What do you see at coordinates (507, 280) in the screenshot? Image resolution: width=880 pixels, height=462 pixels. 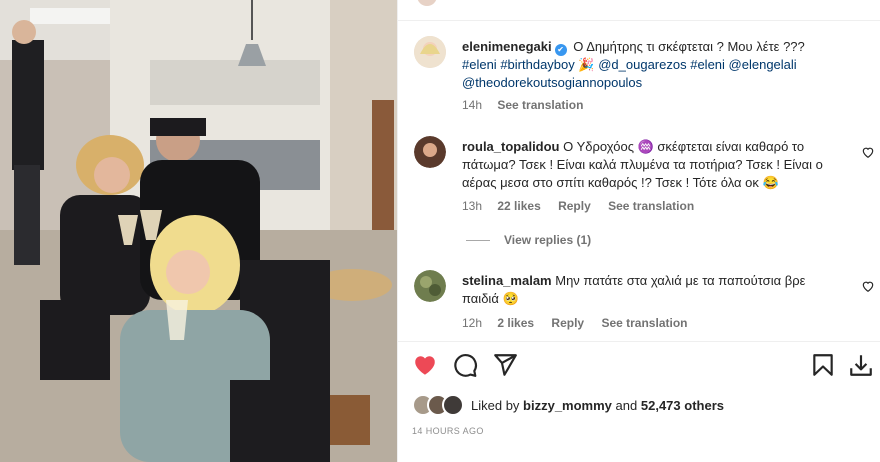 I see `comment-username: stelina_malam` at bounding box center [507, 280].